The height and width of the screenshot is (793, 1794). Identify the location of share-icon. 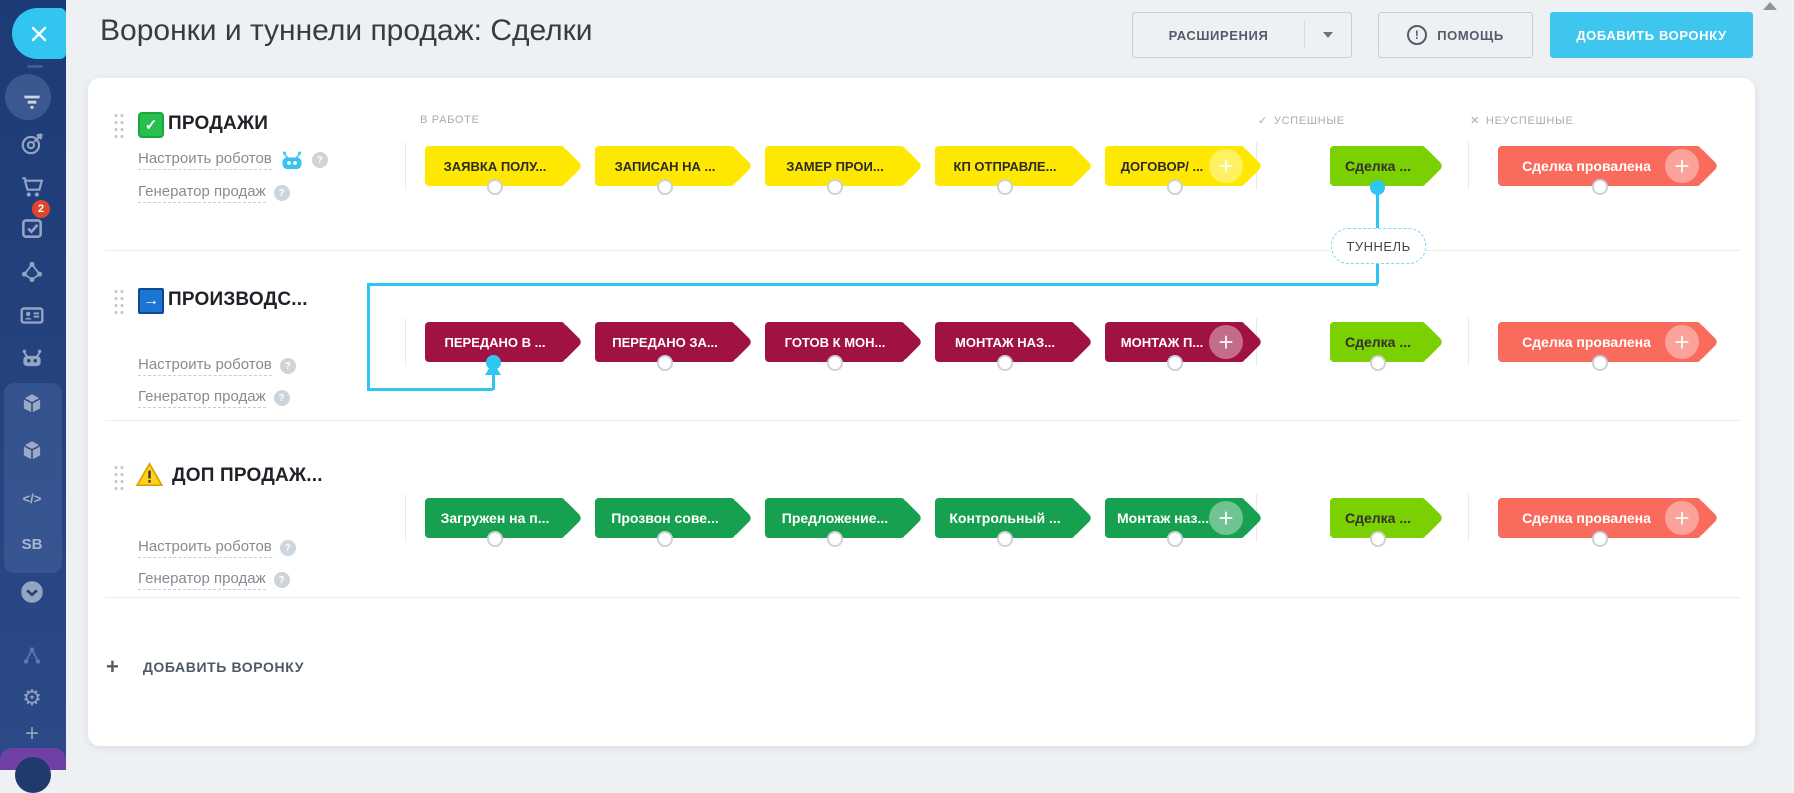
(32, 655).